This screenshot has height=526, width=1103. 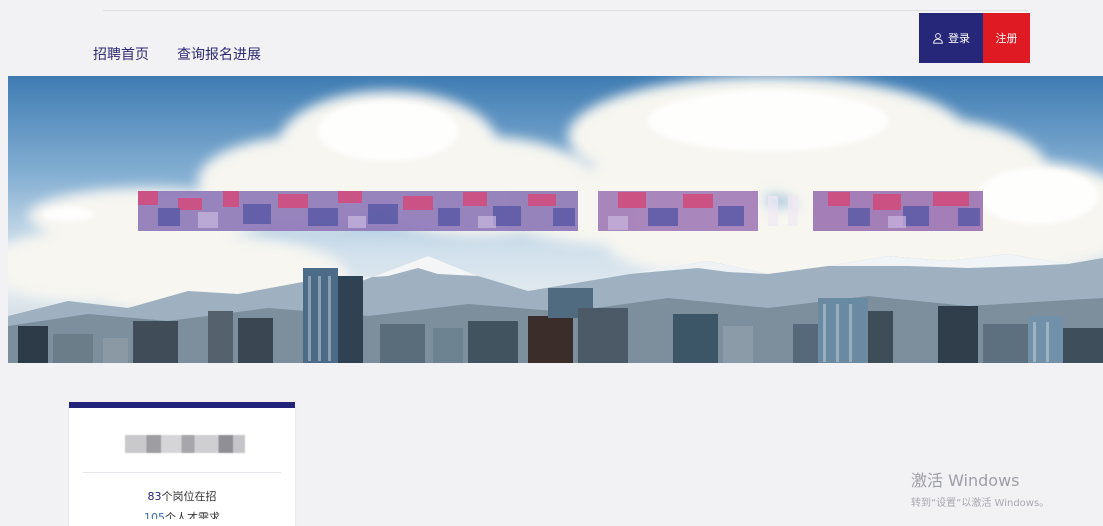 I want to click on watermark-title: 激活 Windows, so click(x=965, y=480).